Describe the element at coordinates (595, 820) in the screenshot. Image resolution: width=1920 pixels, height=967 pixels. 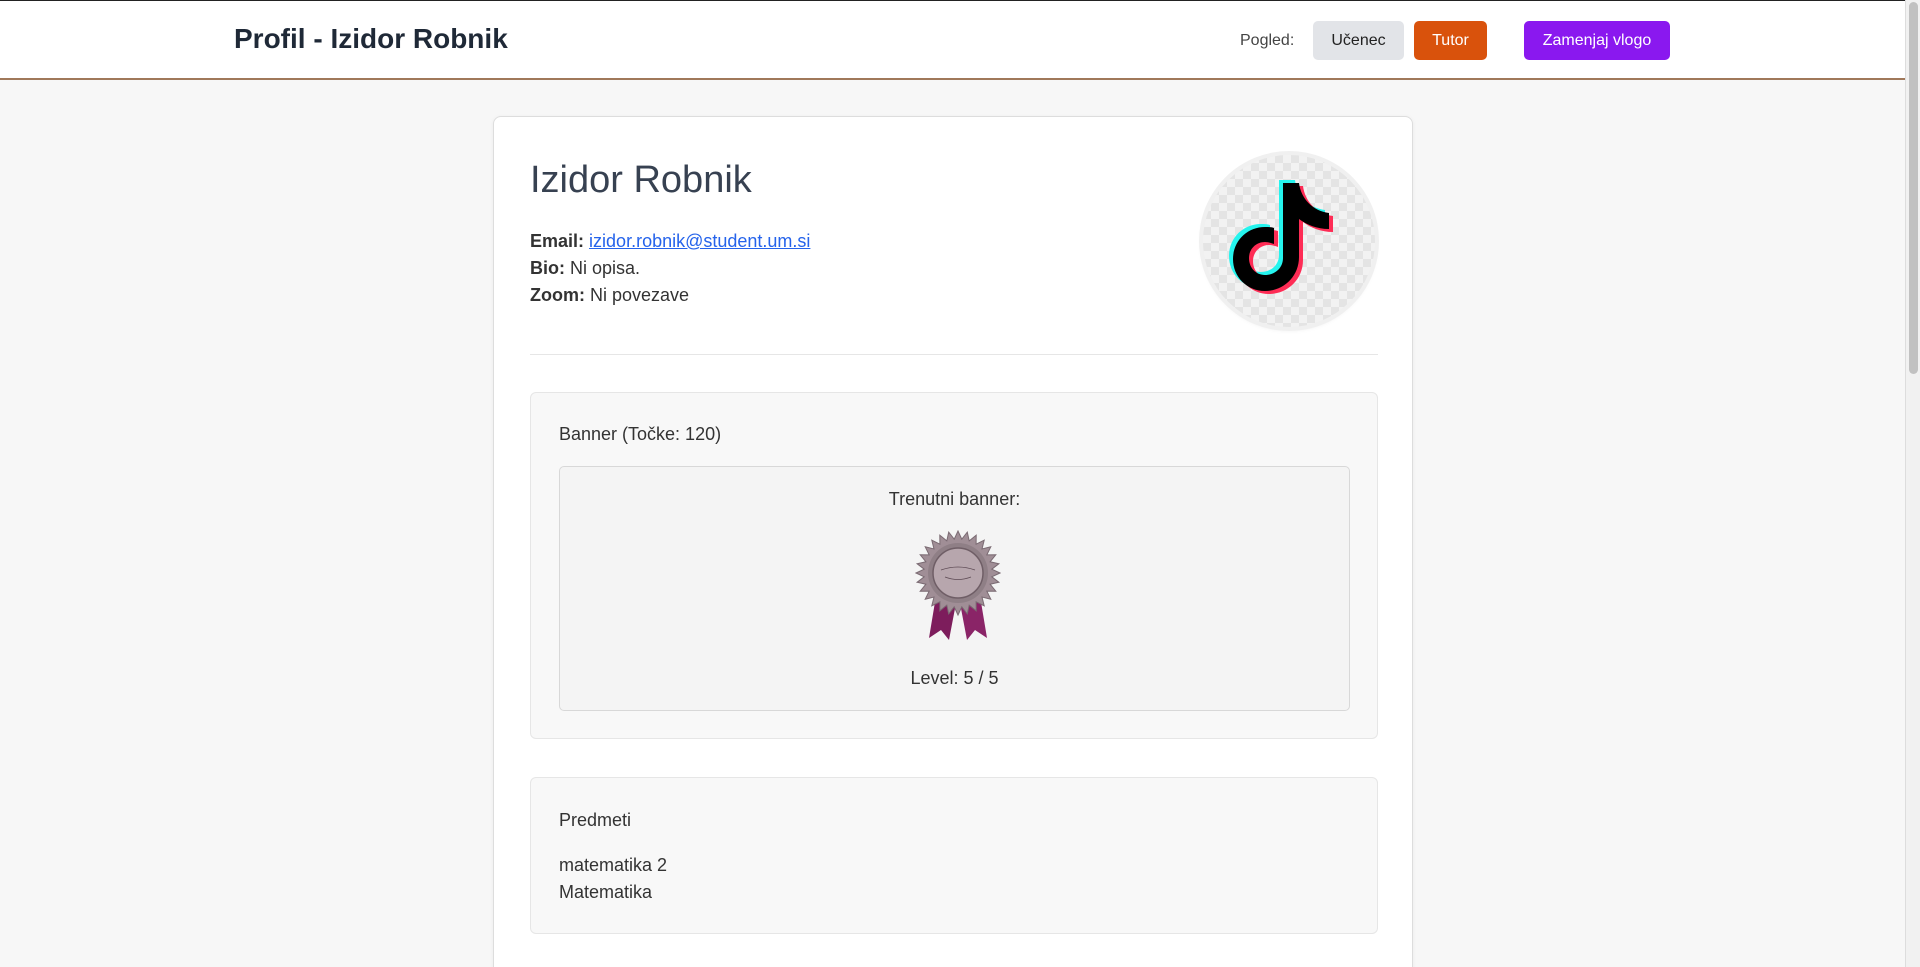
I see `subjects-title: Predmeti` at that location.